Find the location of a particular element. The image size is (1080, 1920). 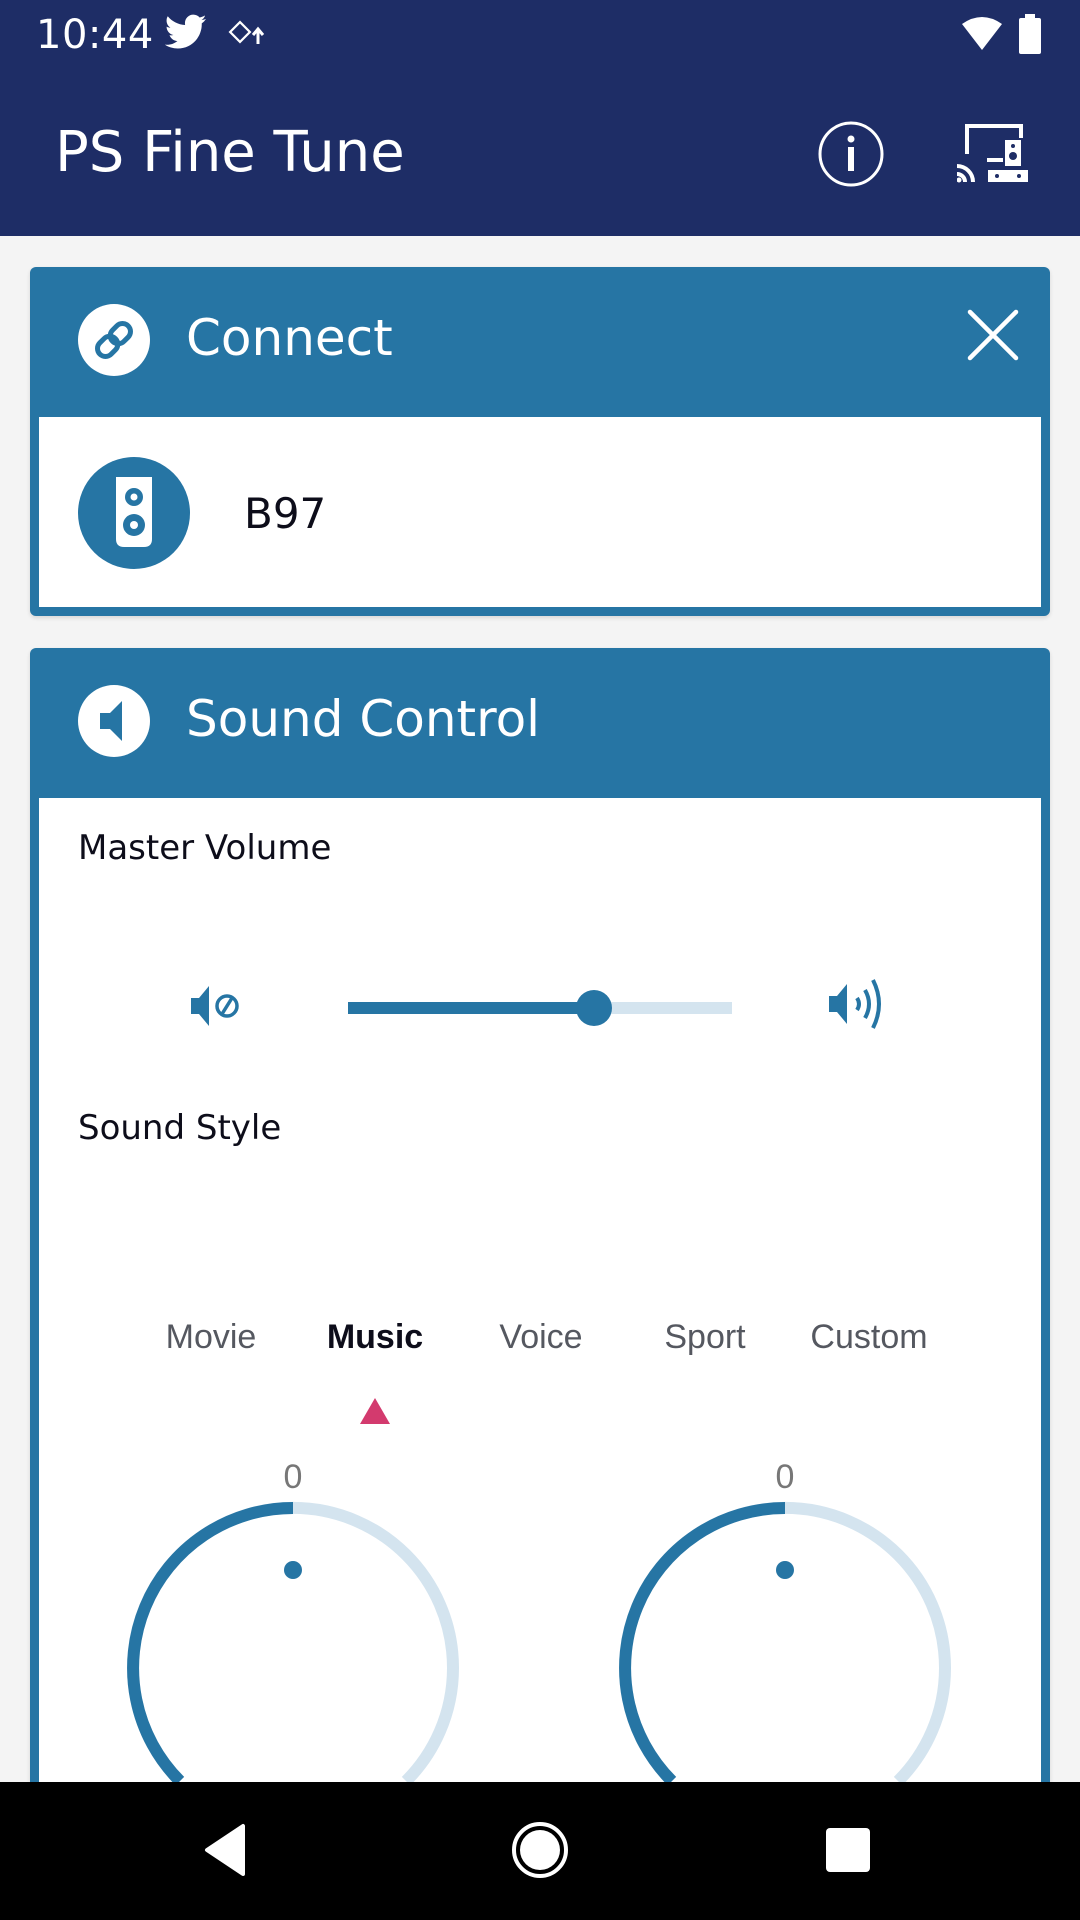

connect-card-header: Connect is located at coordinates (540, 342).